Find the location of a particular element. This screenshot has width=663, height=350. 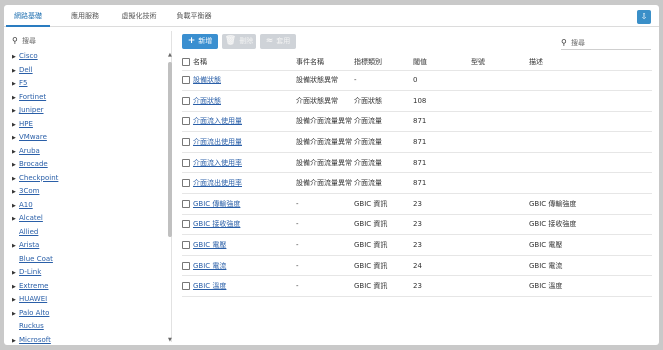

sidebar-item: Allied is located at coordinates (87, 233).